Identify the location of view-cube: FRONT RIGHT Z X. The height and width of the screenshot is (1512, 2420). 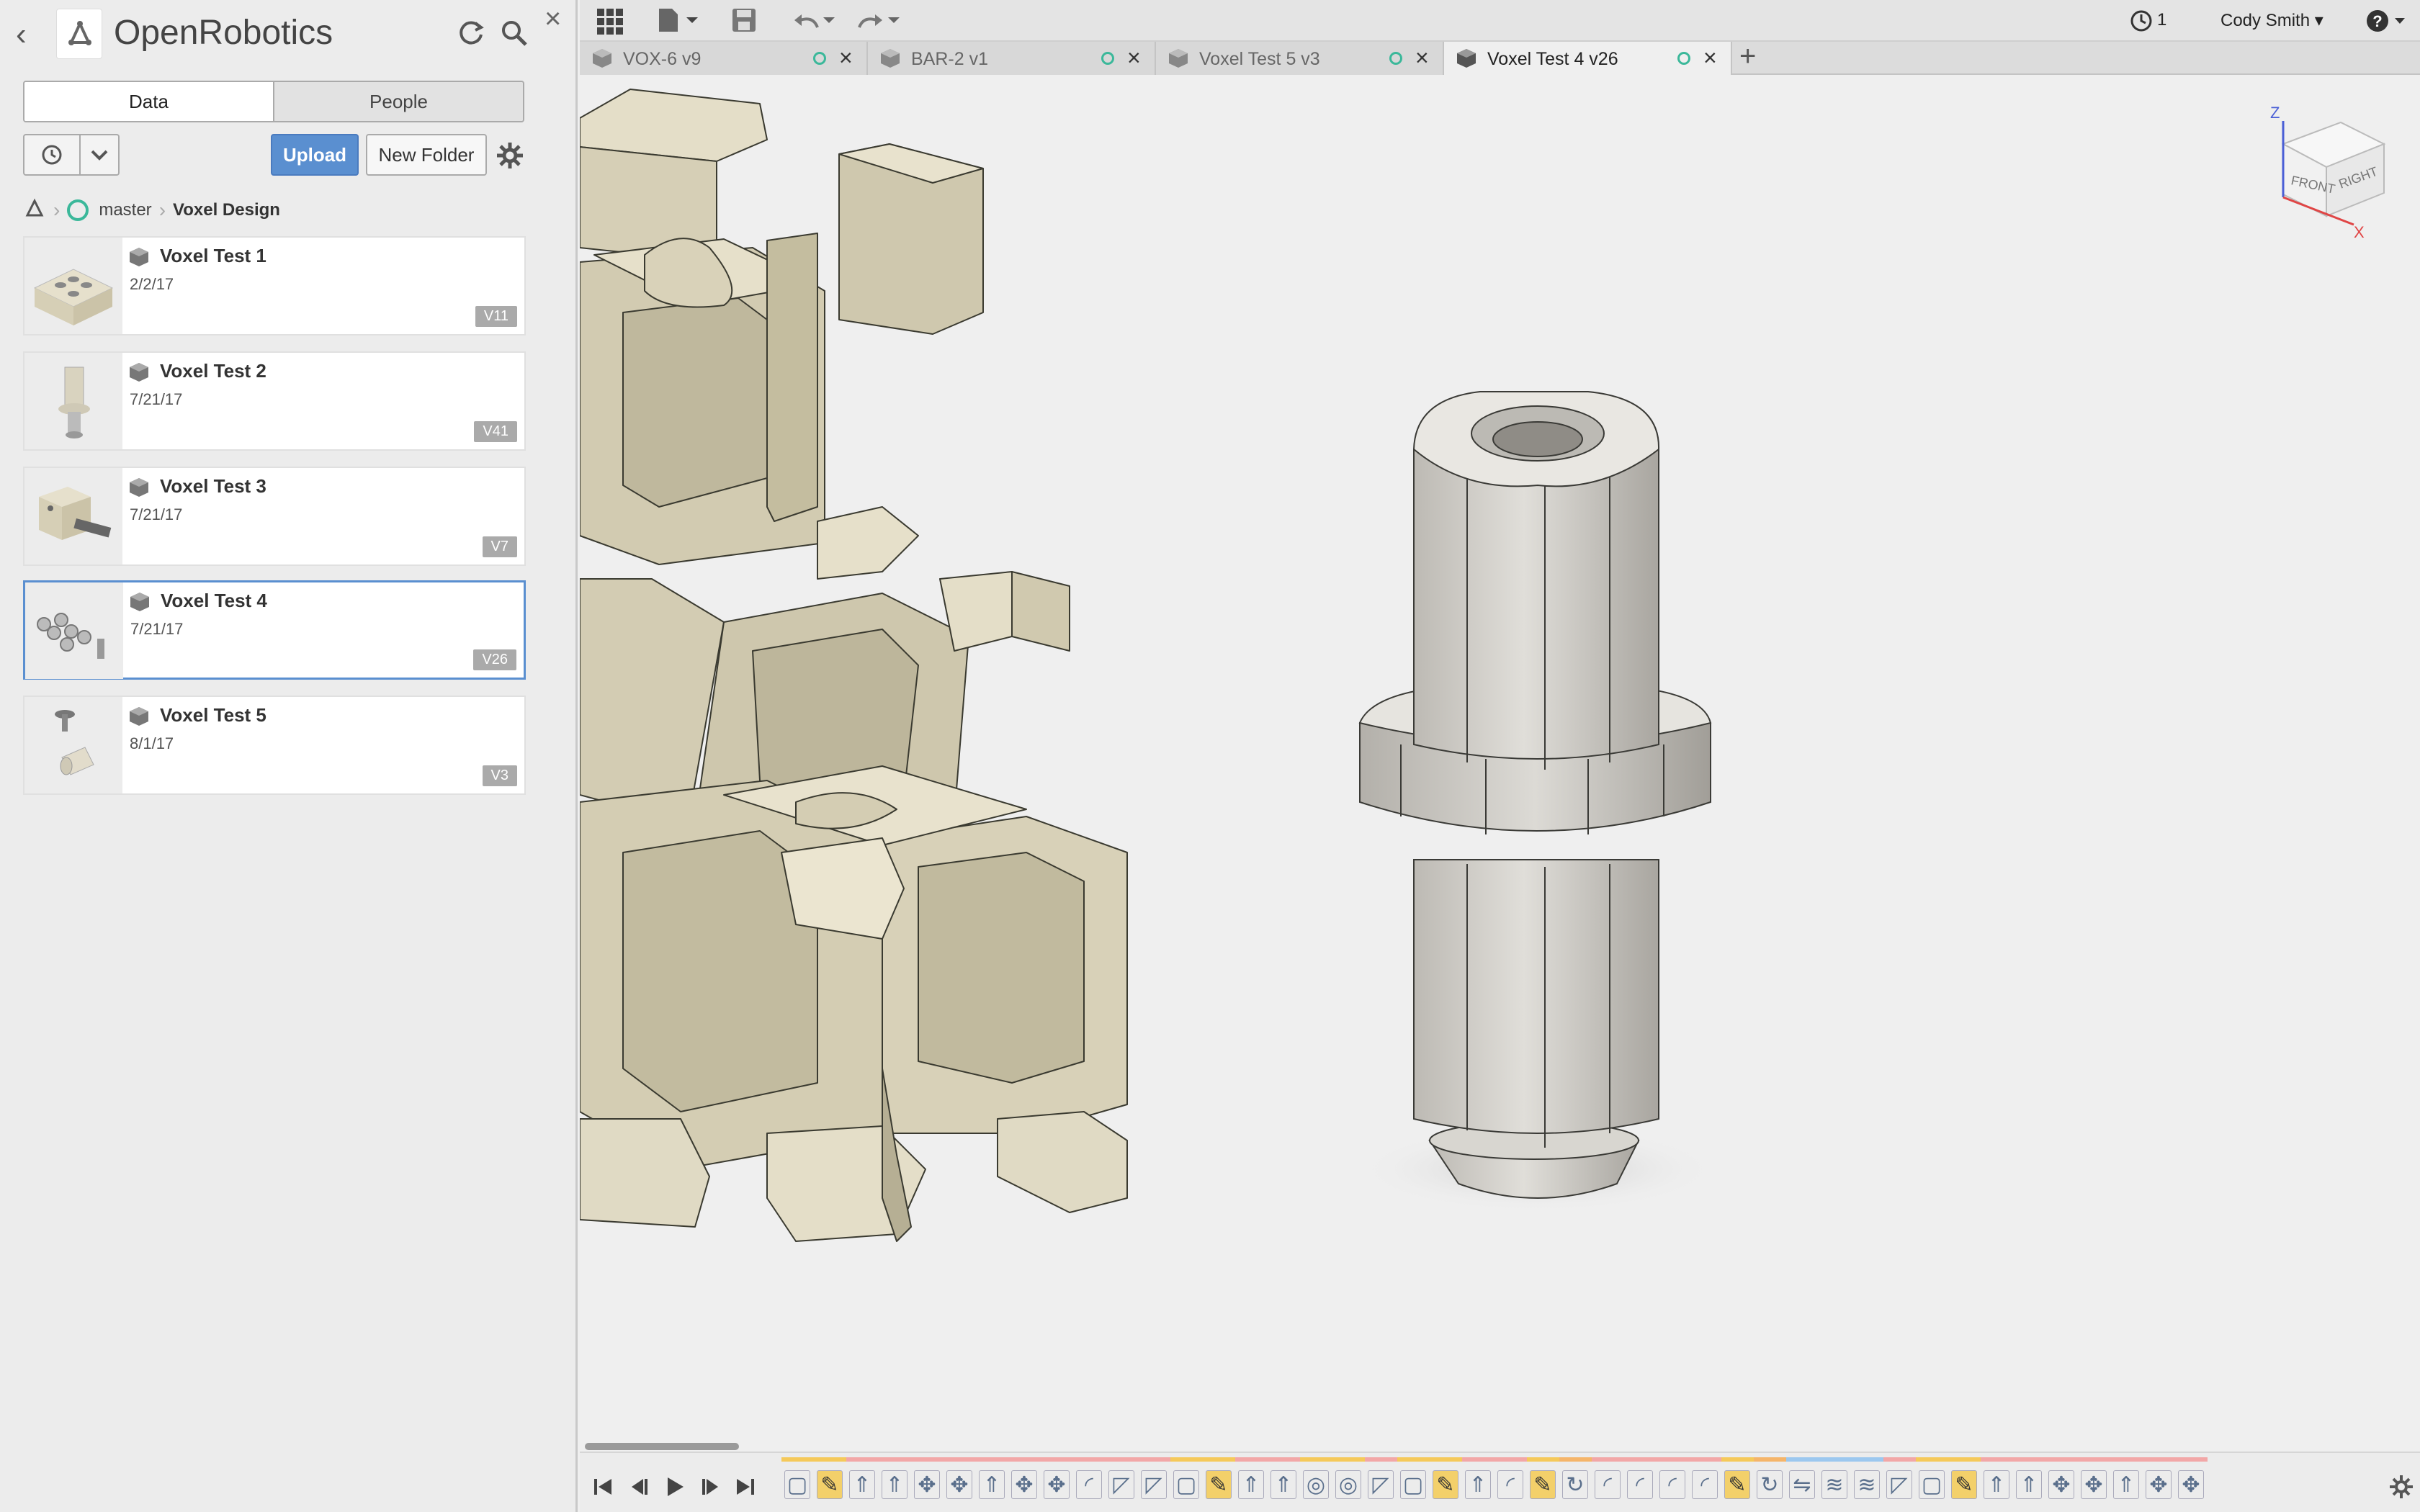
(2330, 173).